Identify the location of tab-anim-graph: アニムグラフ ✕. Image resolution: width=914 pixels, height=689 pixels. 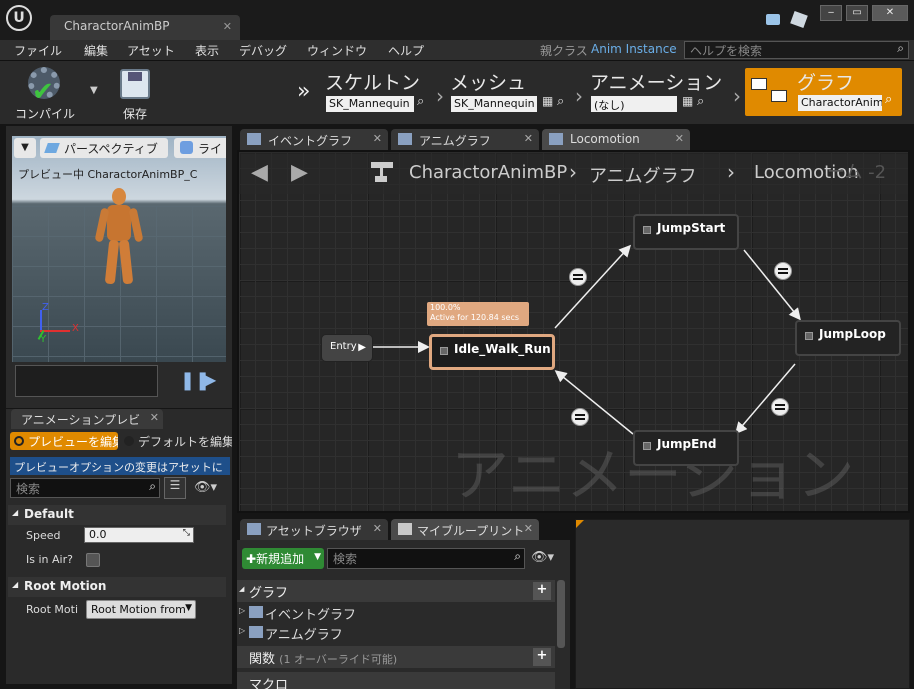
(465, 139).